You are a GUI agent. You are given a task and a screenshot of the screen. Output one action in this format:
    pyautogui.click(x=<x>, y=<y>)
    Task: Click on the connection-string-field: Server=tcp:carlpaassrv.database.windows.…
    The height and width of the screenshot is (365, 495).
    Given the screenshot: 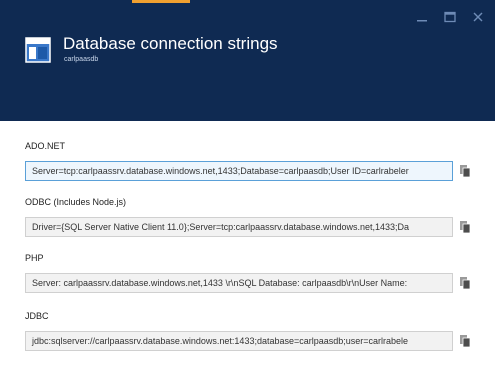 What is the action you would take?
    pyautogui.click(x=239, y=171)
    